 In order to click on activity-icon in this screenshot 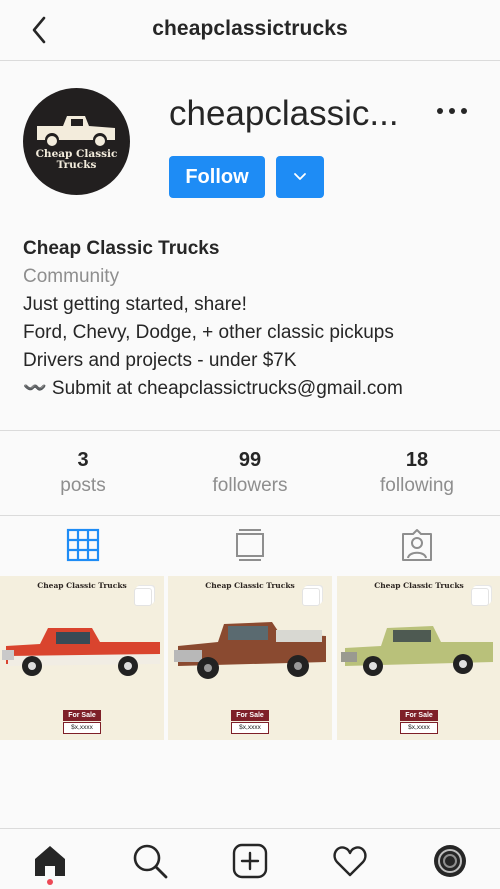, I will do `click(350, 861)`.